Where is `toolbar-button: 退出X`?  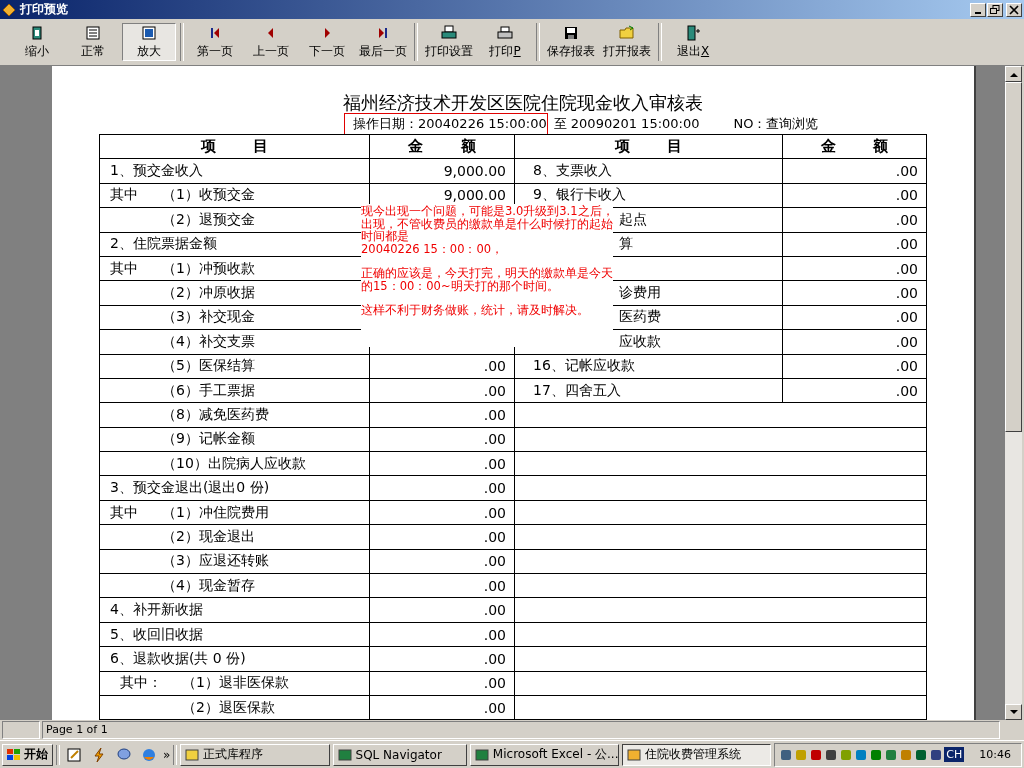 toolbar-button: 退出X is located at coordinates (693, 42).